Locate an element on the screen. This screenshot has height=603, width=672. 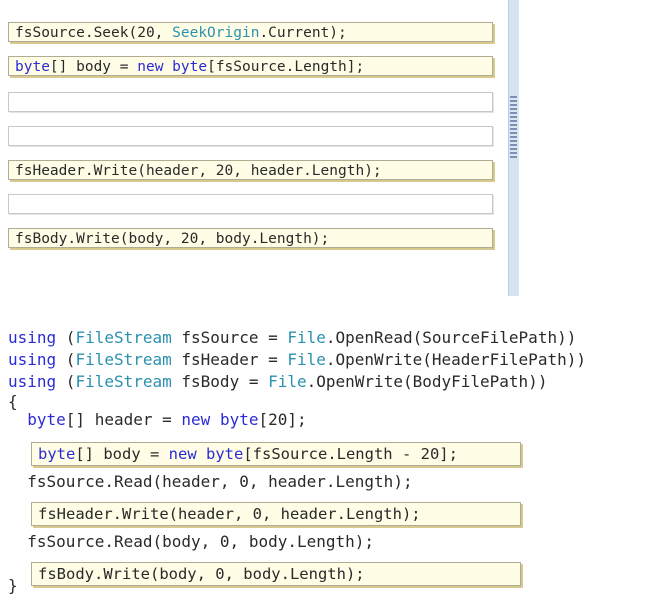
answer-slot-seek: fsSource.Seek(20, SeekOrigin.Current); is located at coordinates (250, 32).